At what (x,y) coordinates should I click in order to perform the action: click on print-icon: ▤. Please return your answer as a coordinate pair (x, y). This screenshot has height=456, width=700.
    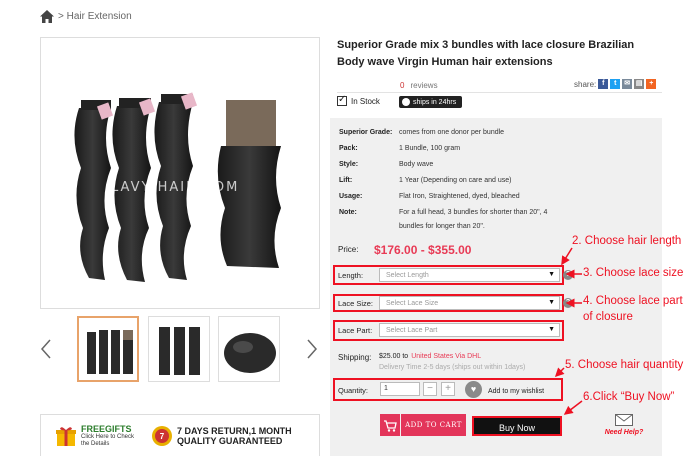
    Looking at the image, I should click on (639, 84).